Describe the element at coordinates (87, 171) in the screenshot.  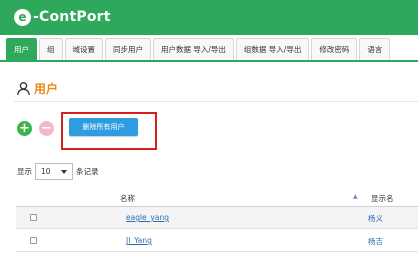
I see `records-label: 条记录` at that location.